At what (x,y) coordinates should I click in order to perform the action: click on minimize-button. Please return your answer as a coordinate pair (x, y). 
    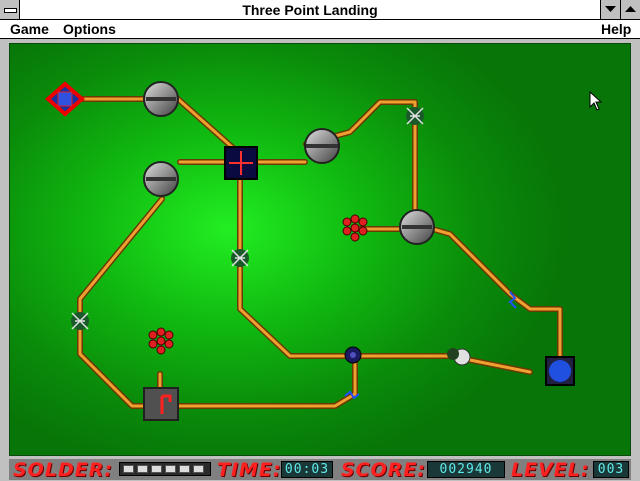
    Looking at the image, I should click on (610, 9).